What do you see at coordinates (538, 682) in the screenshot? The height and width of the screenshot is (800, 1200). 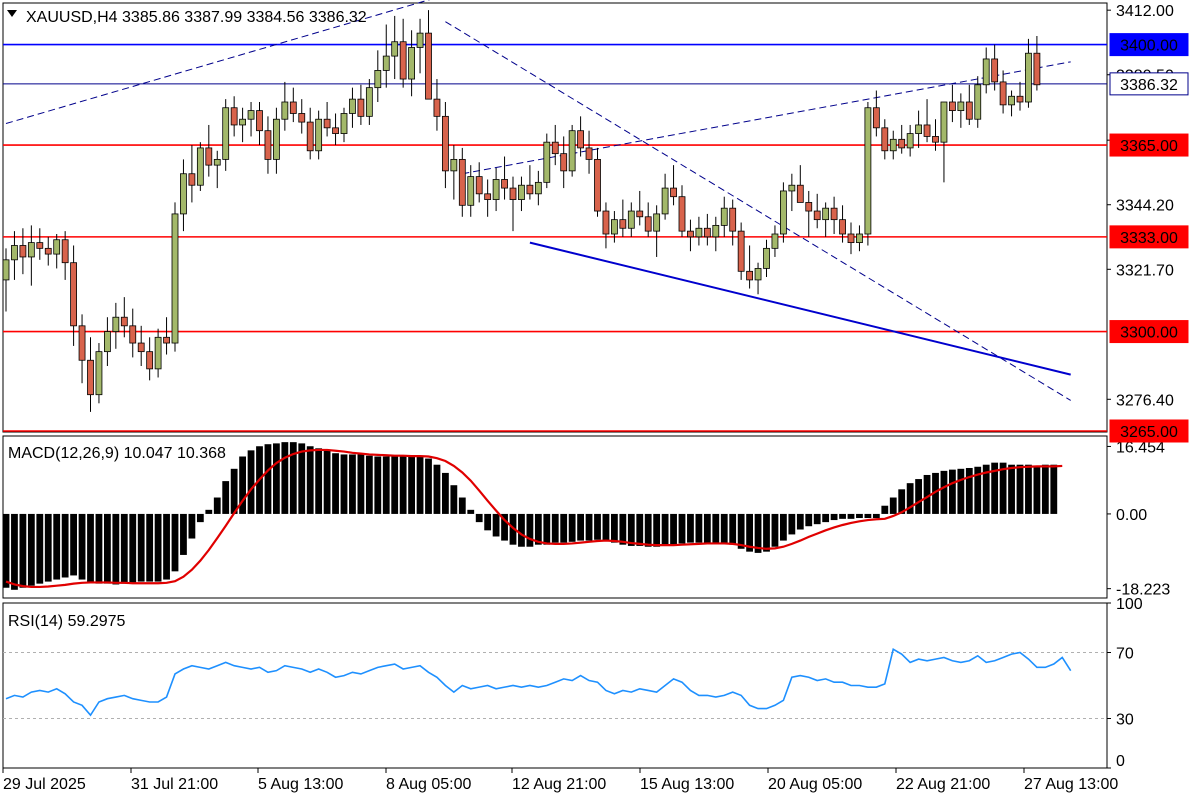 I see `rsi-line` at bounding box center [538, 682].